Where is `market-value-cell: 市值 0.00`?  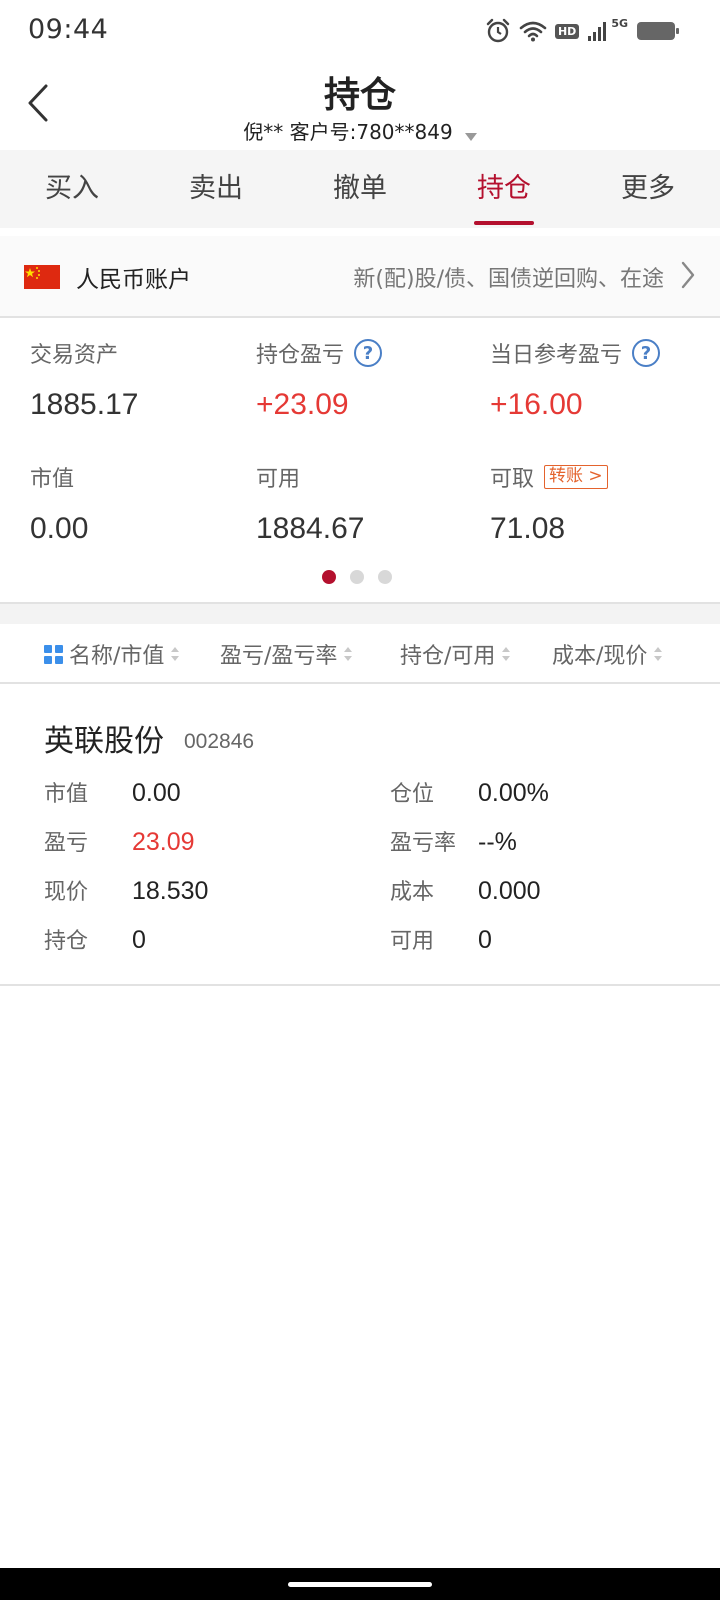 market-value-cell: 市值 0.00 is located at coordinates (59, 504).